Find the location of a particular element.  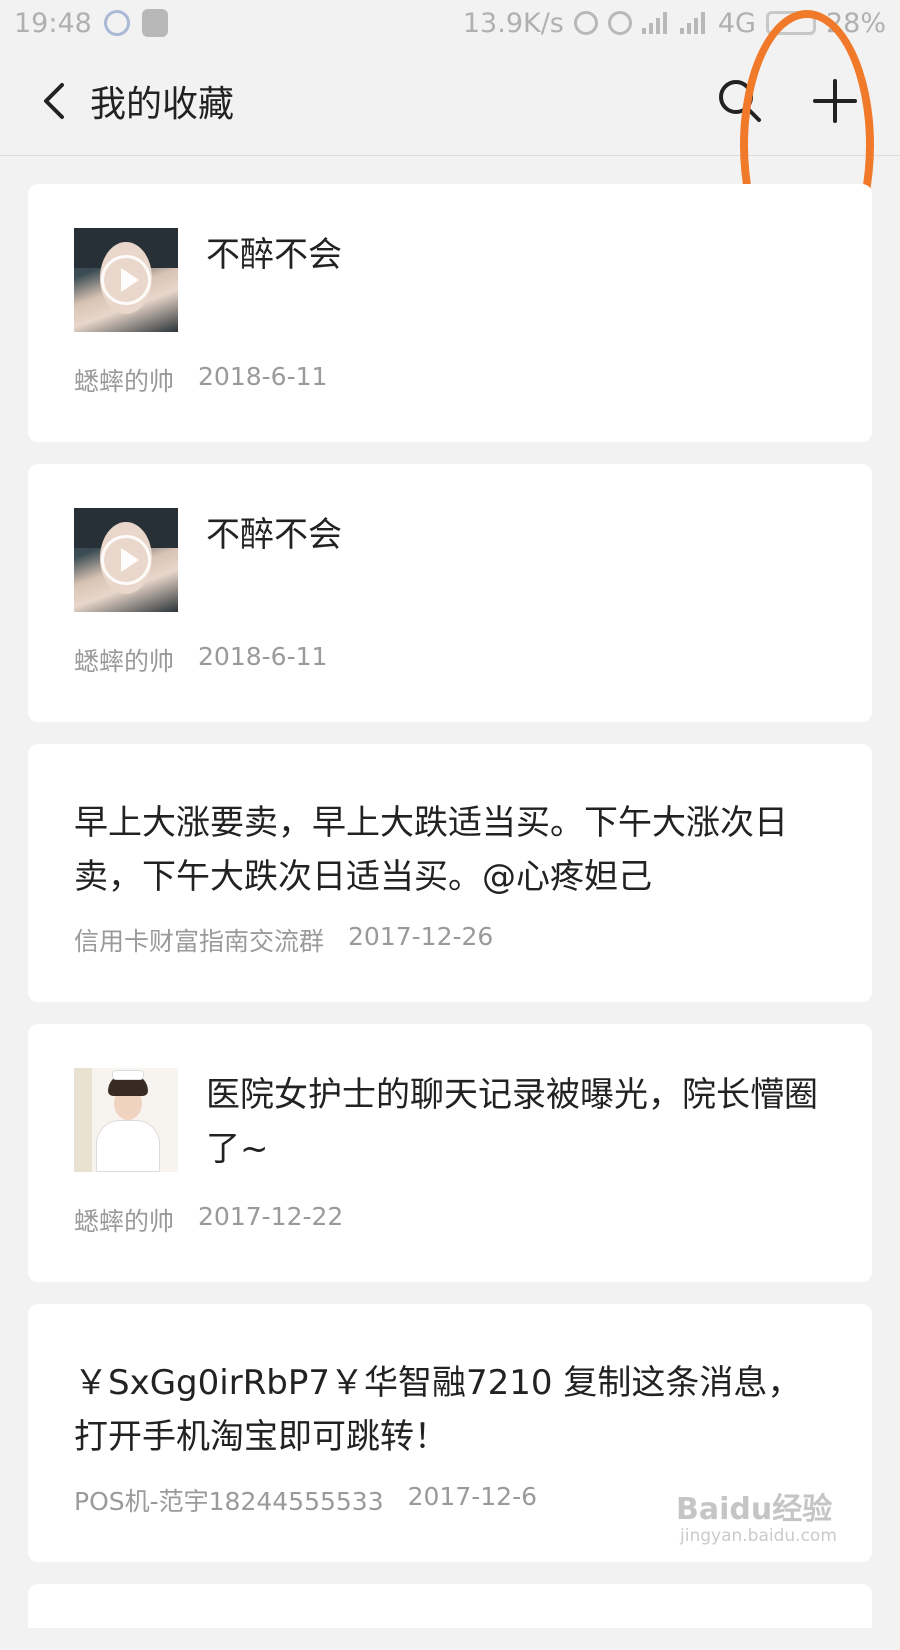

favorite-meta: 蟋蟀的帅 2017-12-22 is located at coordinates (208, 1220).